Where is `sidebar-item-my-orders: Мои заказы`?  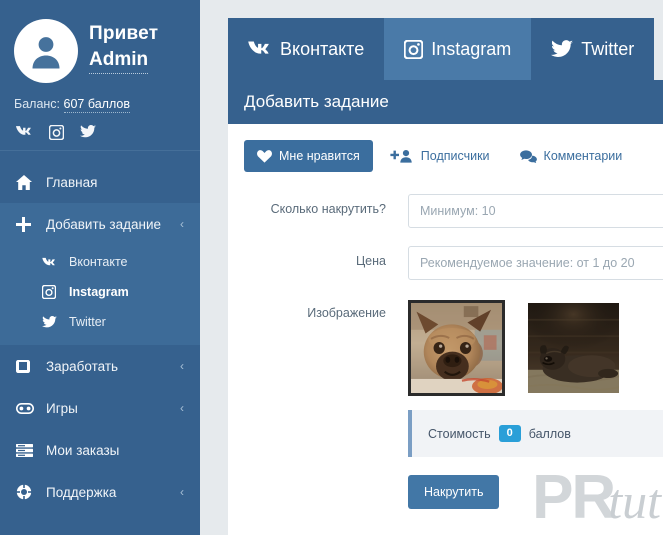
sidebar-item-my-orders: Мои заказы is located at coordinates (100, 450).